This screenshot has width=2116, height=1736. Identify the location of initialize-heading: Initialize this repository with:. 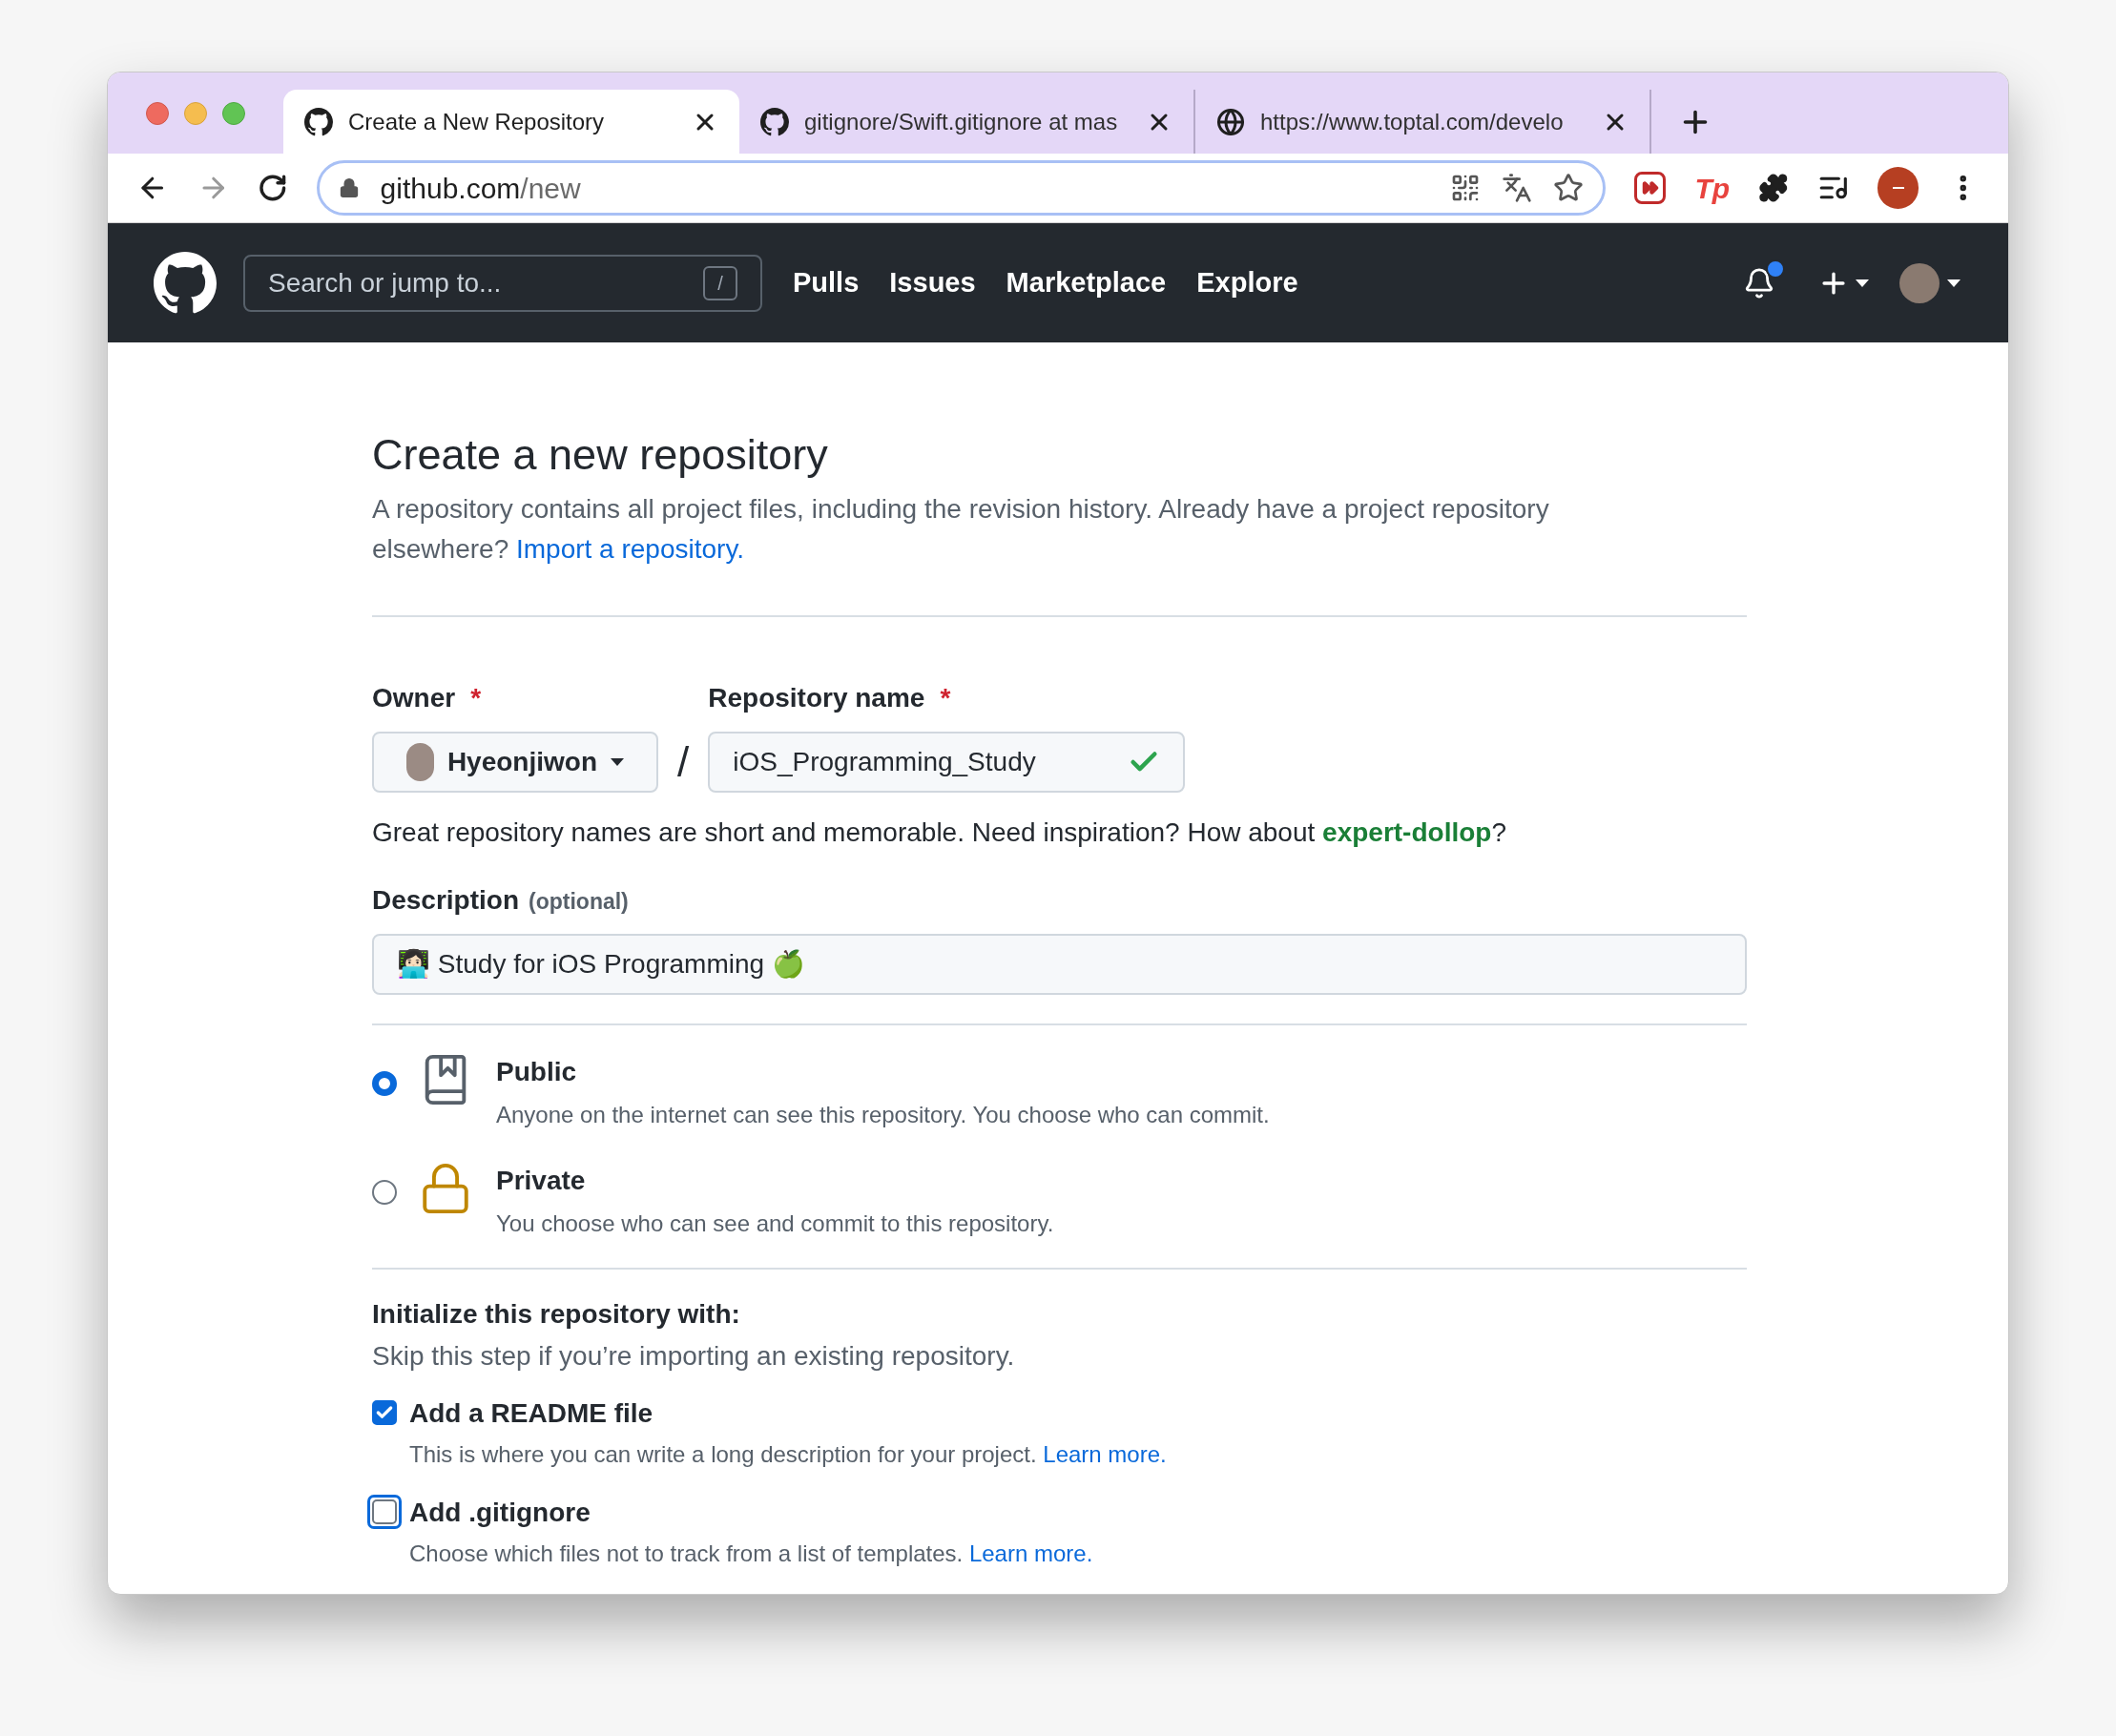
(556, 1314).